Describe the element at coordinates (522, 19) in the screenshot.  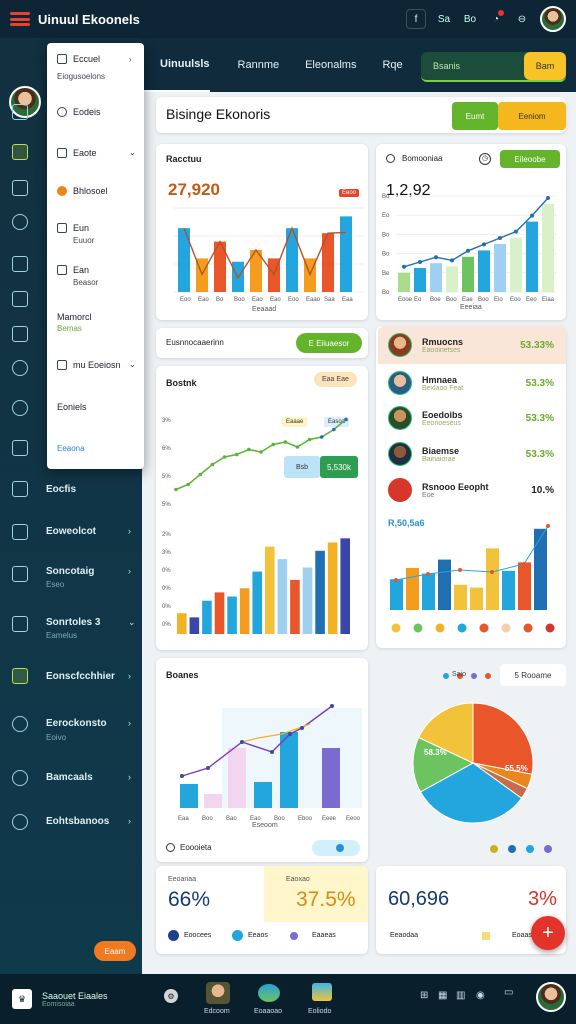
I see `menu-icon: ⊖` at that location.